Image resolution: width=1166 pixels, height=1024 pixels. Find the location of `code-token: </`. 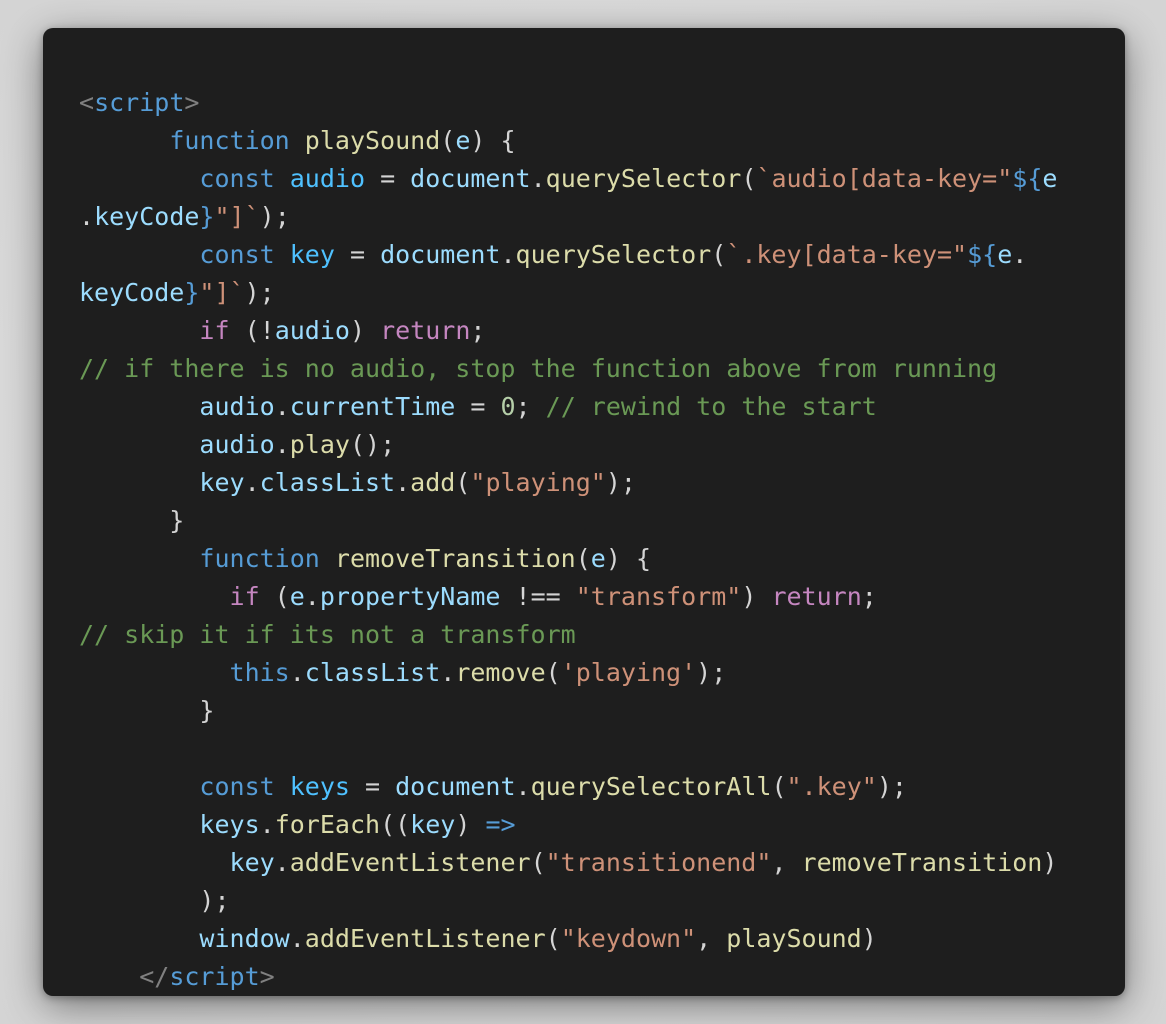

code-token: </ is located at coordinates (154, 976).